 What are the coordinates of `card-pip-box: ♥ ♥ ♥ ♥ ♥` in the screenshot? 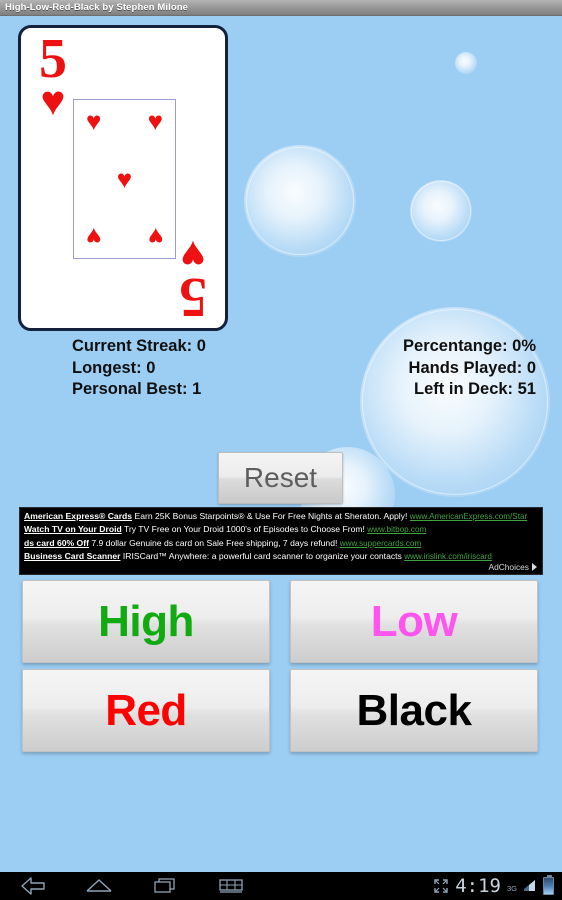 It's located at (124, 179).